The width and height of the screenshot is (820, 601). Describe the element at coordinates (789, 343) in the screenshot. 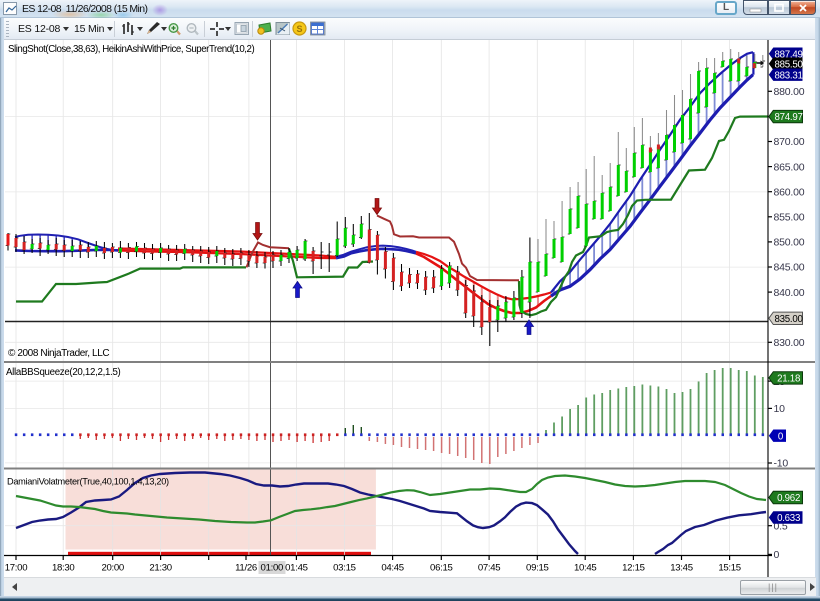

I see `svg-text: 830.00` at that location.